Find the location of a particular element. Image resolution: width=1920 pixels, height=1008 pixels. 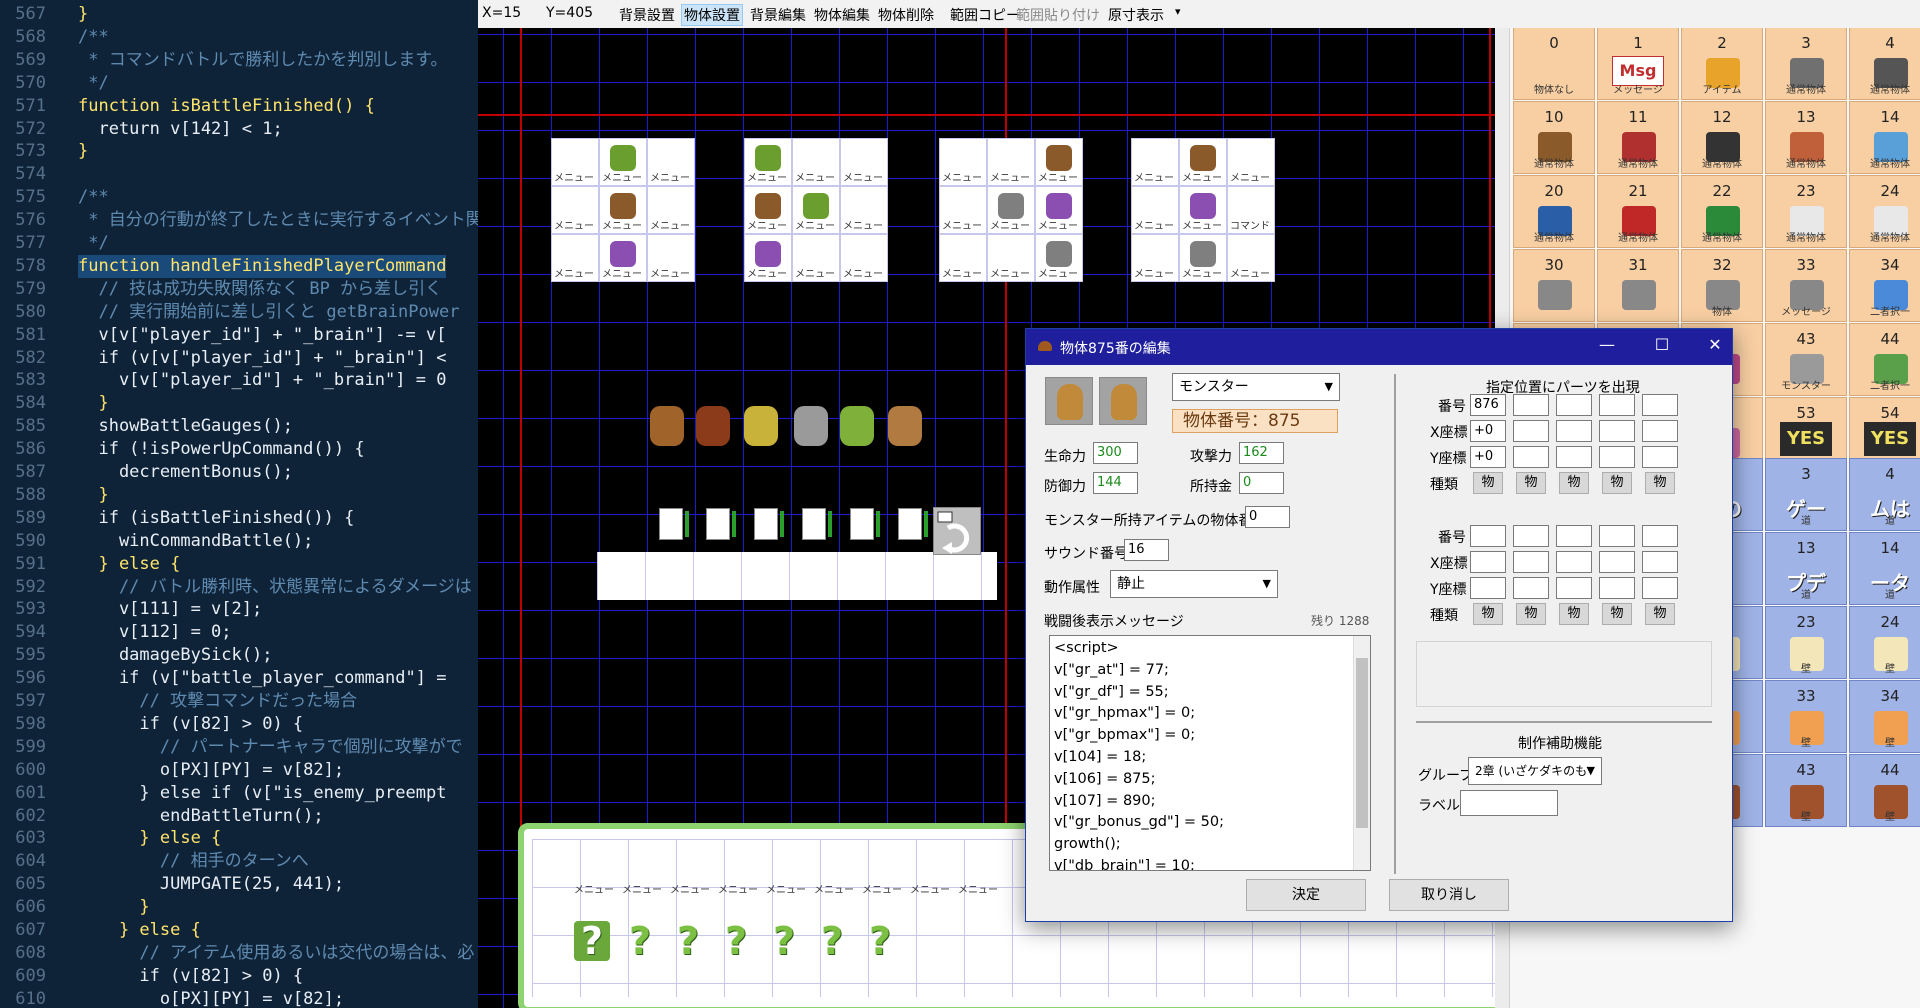

code-line: 600 o[PX][PY] = v[82]; is located at coordinates (239, 770).